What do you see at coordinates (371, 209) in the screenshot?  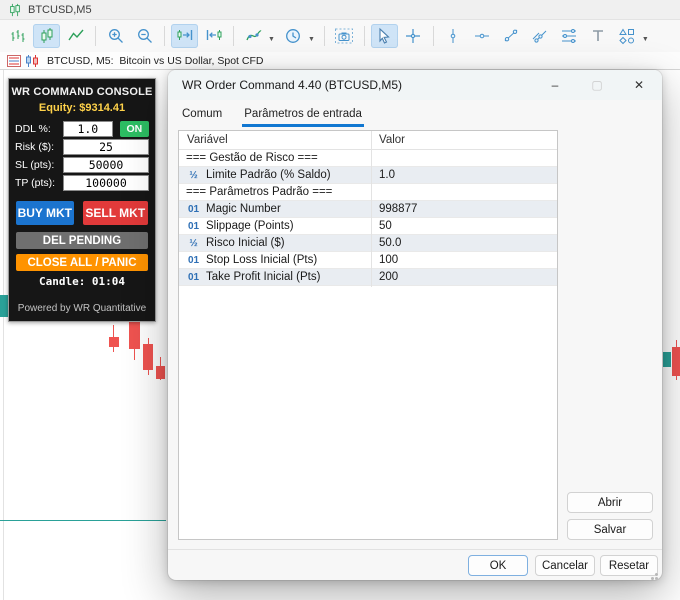 I see `column-separator` at bounding box center [371, 209].